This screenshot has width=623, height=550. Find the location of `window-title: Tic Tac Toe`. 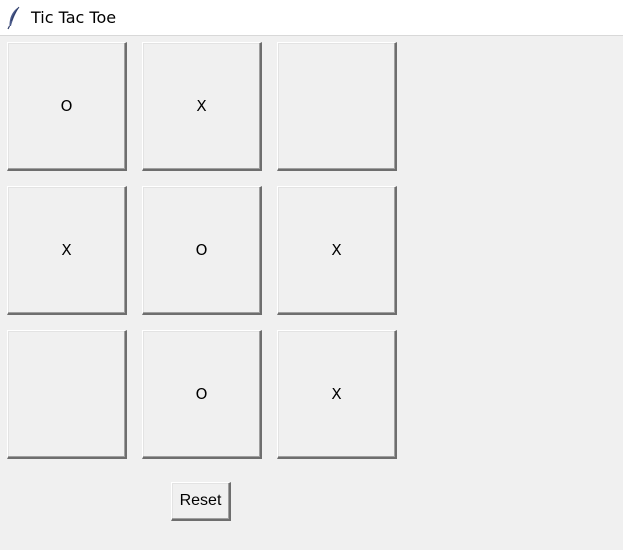

window-title: Tic Tac Toe is located at coordinates (74, 17).